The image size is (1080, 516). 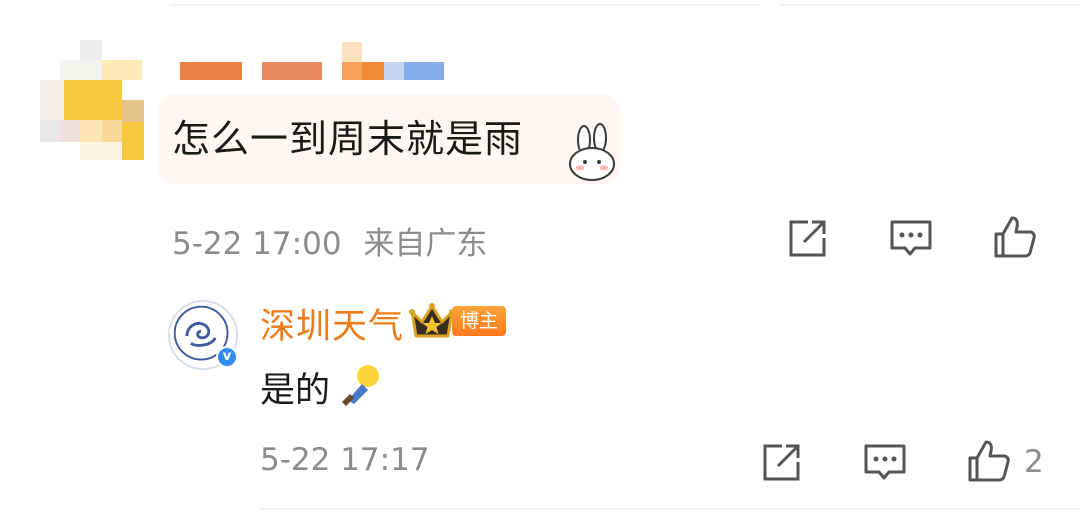 What do you see at coordinates (593, 153) in the screenshot?
I see `bunny-sticker-icon` at bounding box center [593, 153].